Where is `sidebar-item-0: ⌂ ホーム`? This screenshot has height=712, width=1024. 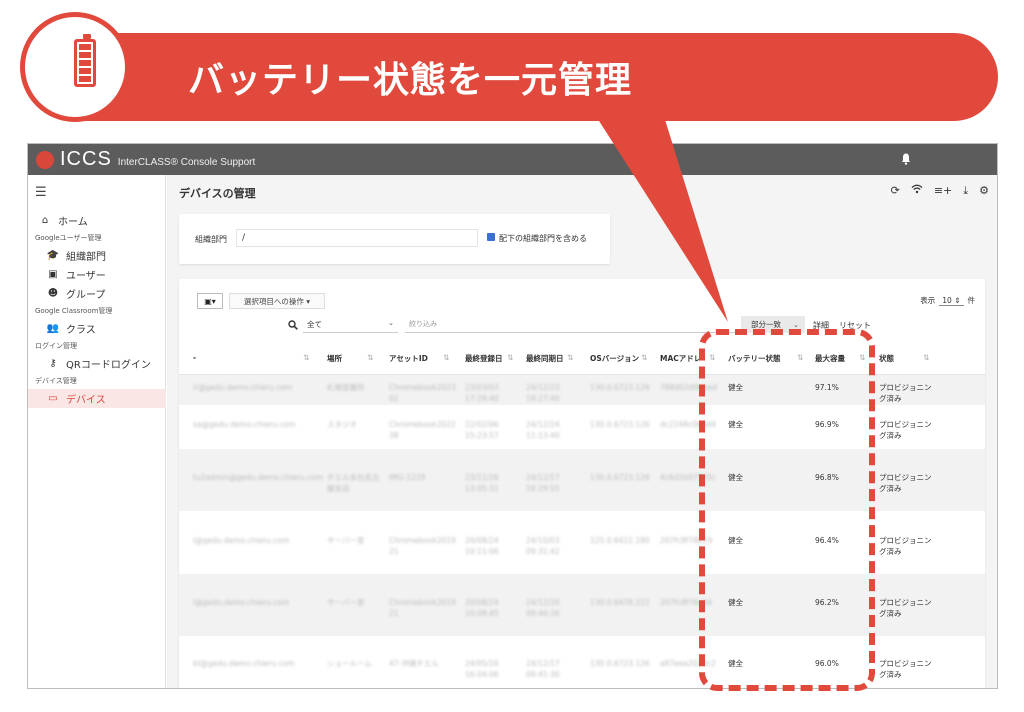 sidebar-item-0: ⌂ ホーム is located at coordinates (97, 220).